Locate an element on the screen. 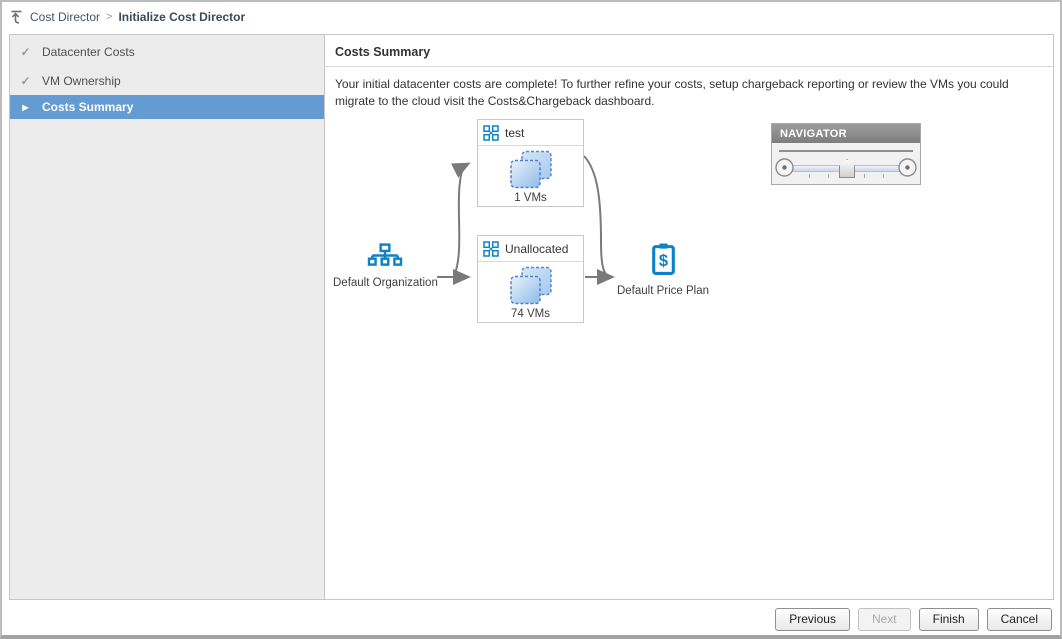 Image resolution: width=1062 pixels, height=639 pixels. organization-node: Default Organization is located at coordinates (385, 266).